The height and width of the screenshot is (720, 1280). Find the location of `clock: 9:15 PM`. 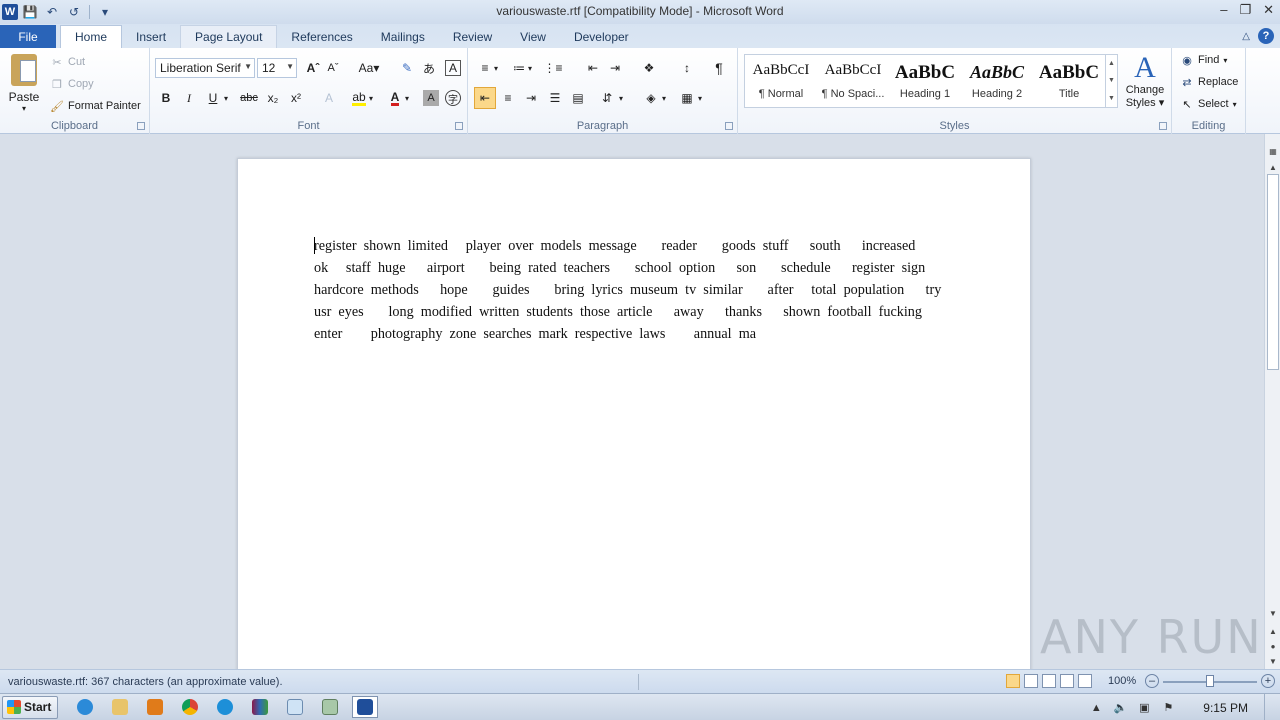

clock: 9:15 PM is located at coordinates (1225, 708).